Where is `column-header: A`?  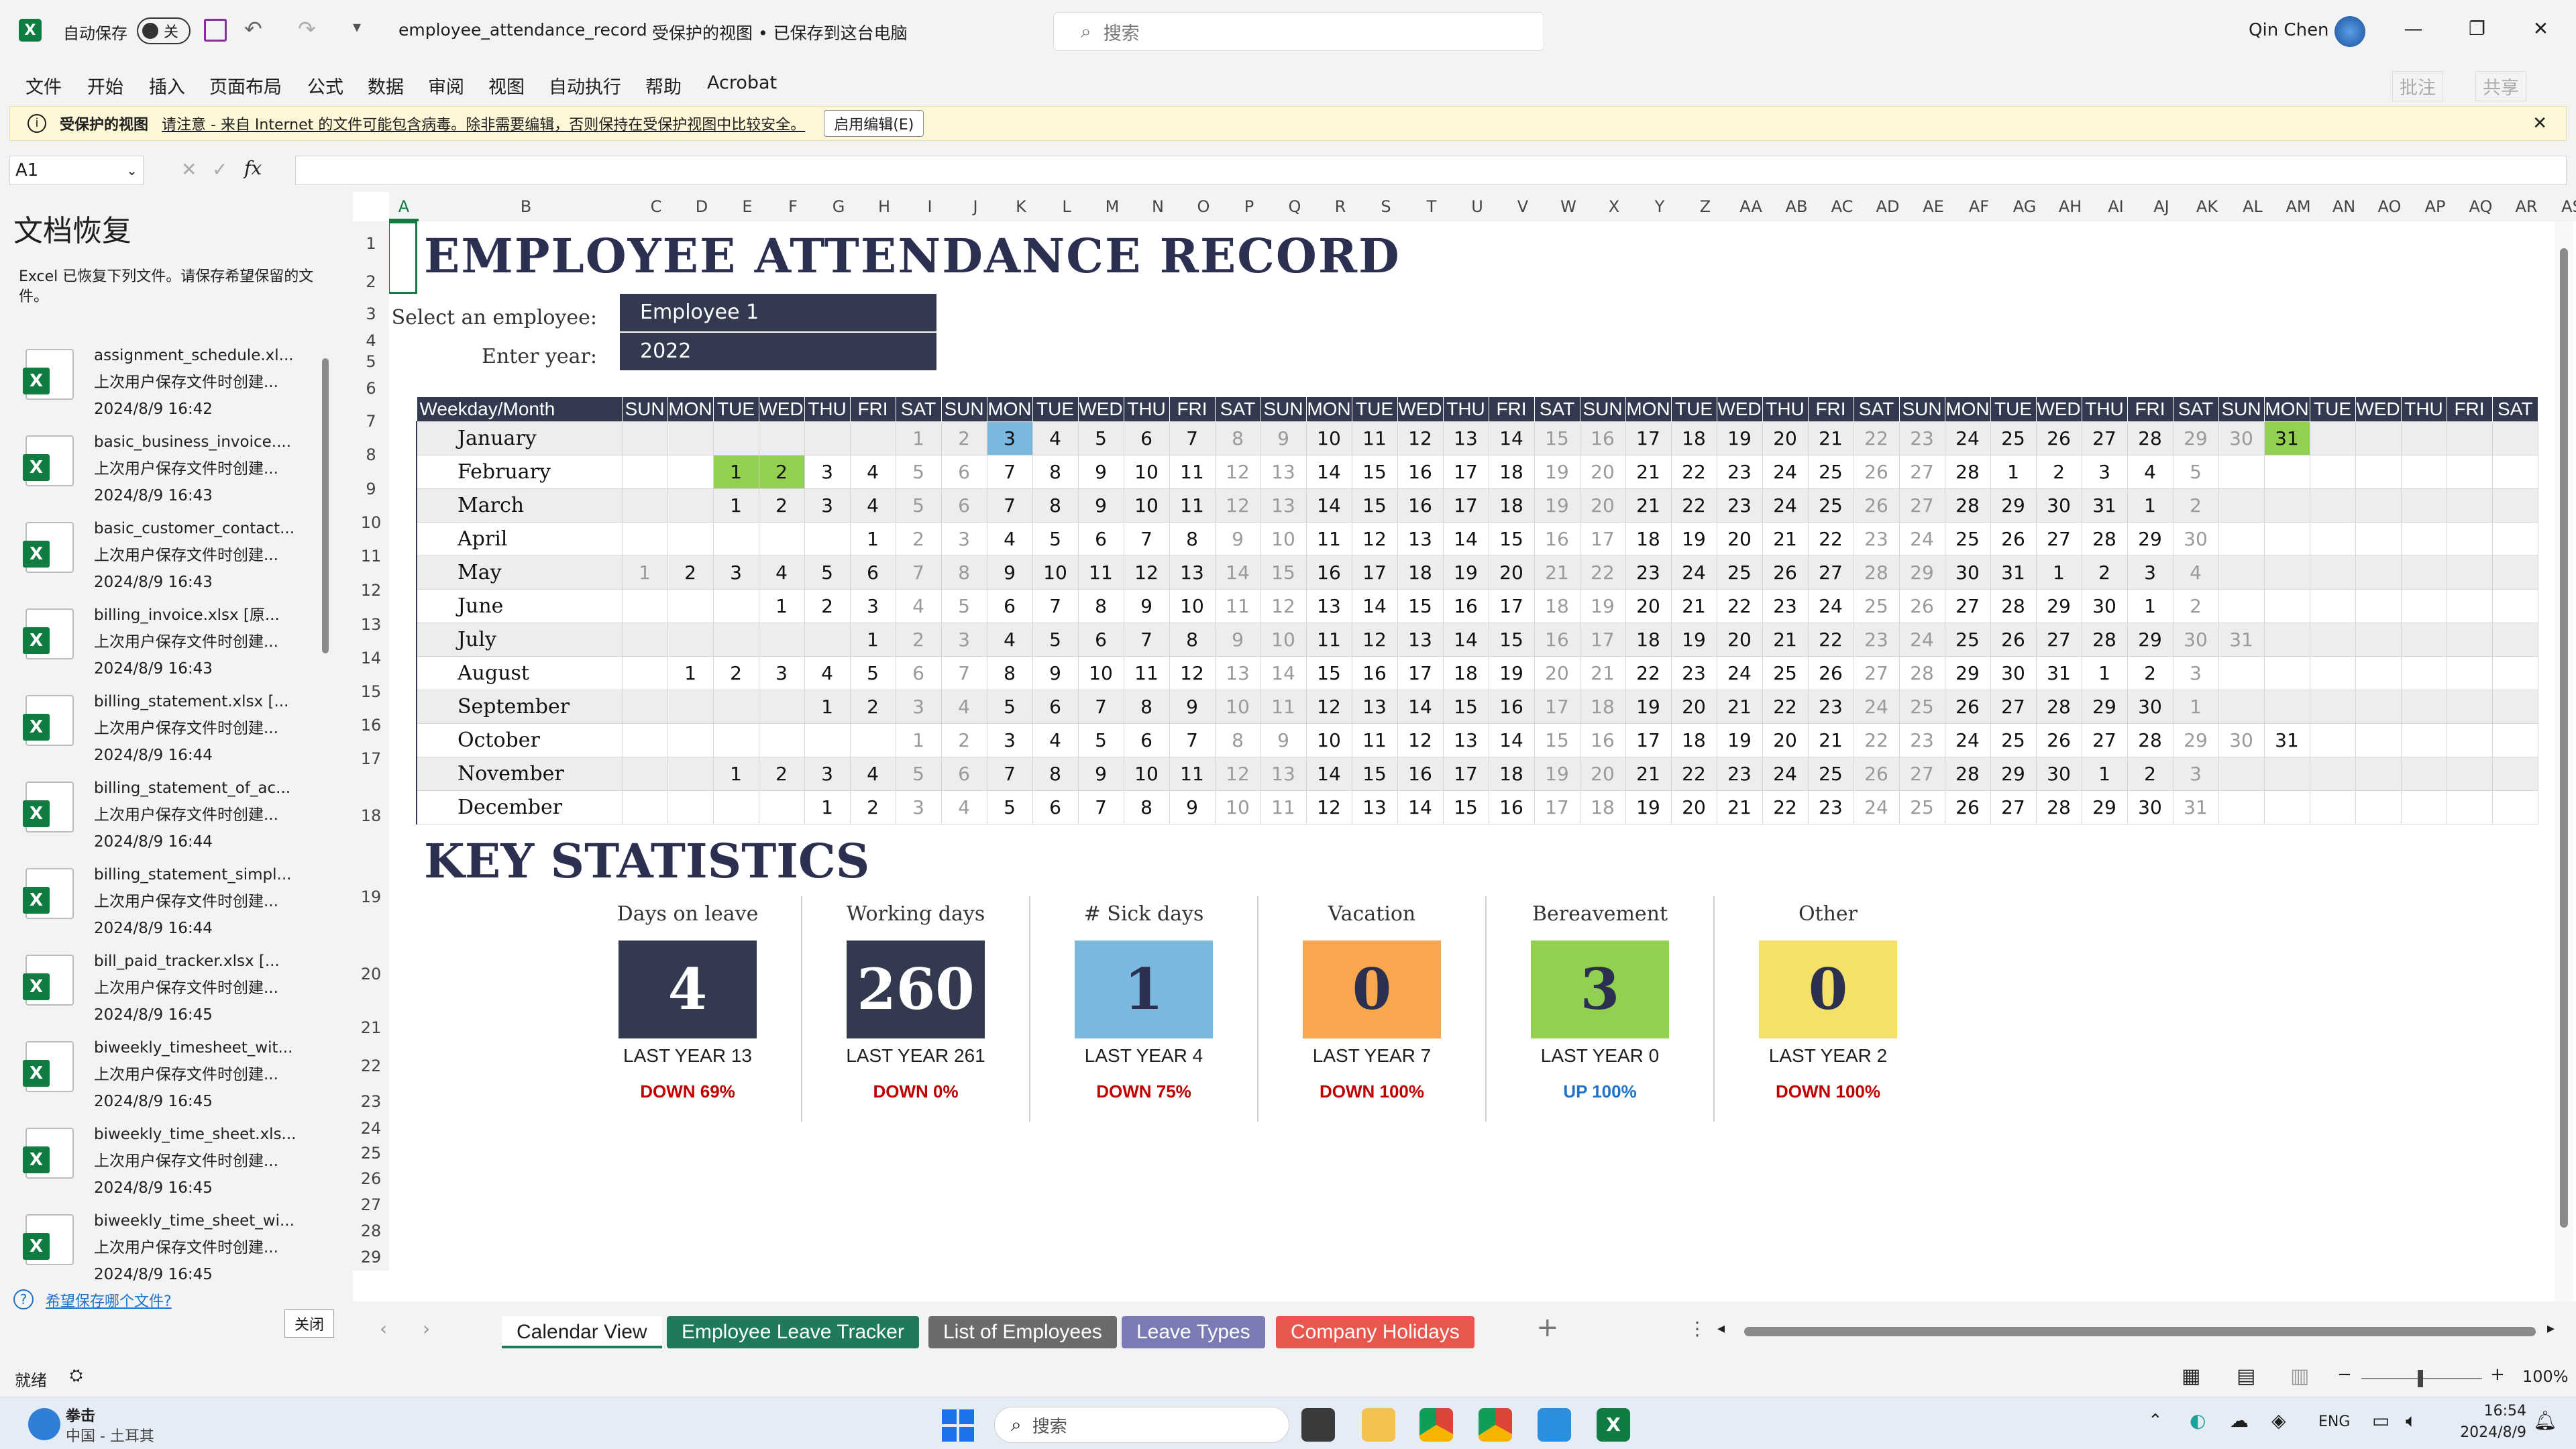
column-header: A is located at coordinates (404, 206).